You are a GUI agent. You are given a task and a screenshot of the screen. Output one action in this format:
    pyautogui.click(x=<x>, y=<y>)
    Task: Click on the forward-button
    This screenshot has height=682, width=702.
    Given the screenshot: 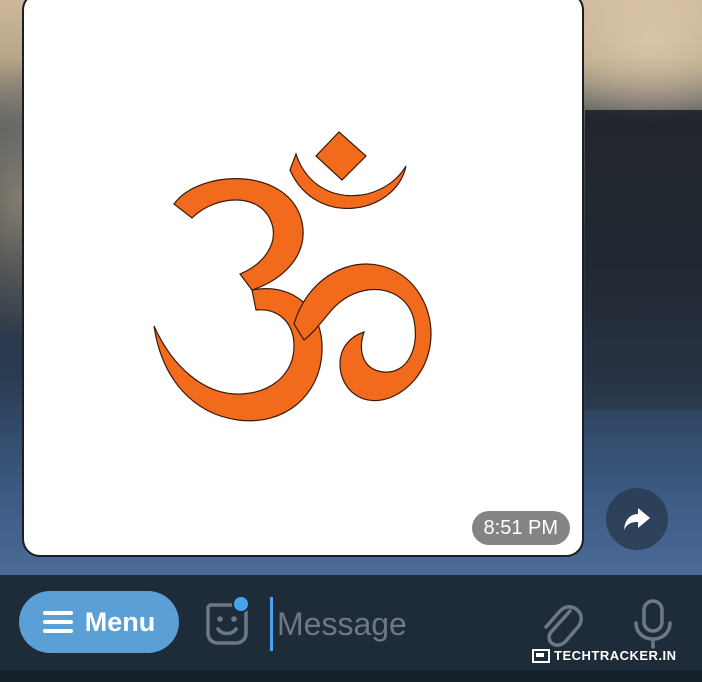 What is the action you would take?
    pyautogui.click(x=637, y=519)
    